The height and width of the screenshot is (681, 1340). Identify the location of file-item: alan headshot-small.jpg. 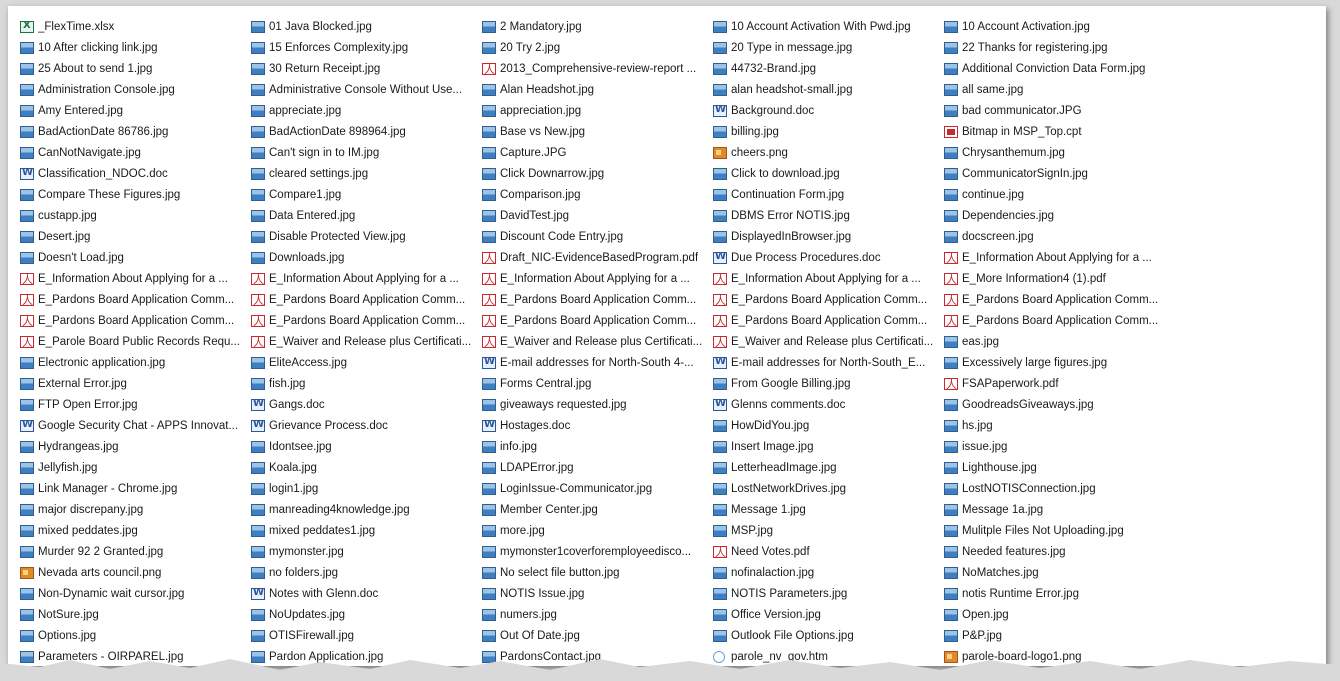
(828, 89).